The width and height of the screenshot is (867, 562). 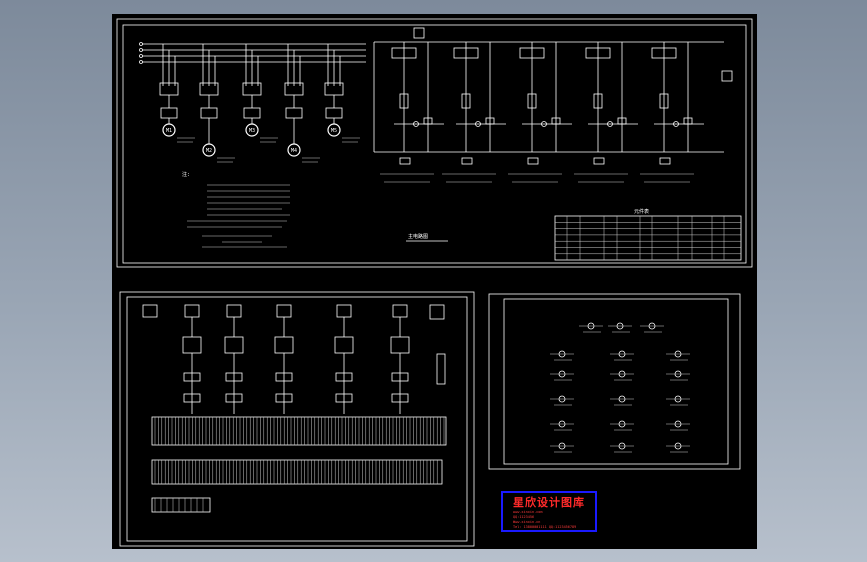 What do you see at coordinates (641, 211) in the screenshot?
I see `table-title: 元件表` at bounding box center [641, 211].